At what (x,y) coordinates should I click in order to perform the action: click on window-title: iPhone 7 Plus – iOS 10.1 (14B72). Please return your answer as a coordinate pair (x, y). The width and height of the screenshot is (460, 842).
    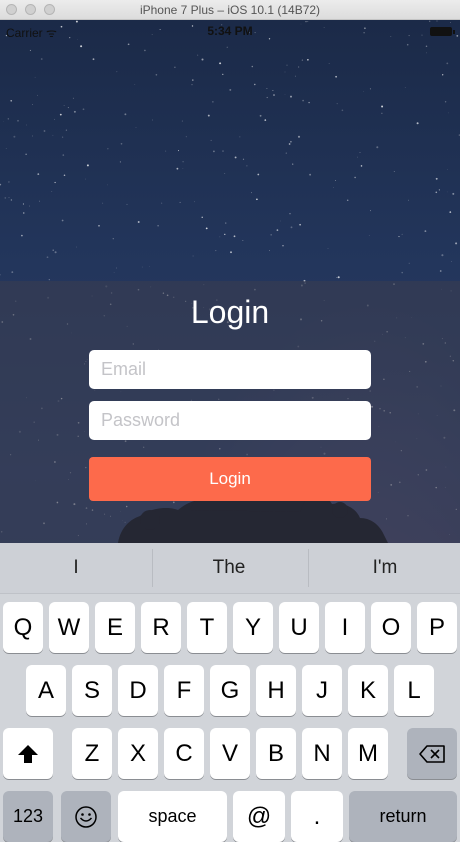
    Looking at the image, I should click on (230, 10).